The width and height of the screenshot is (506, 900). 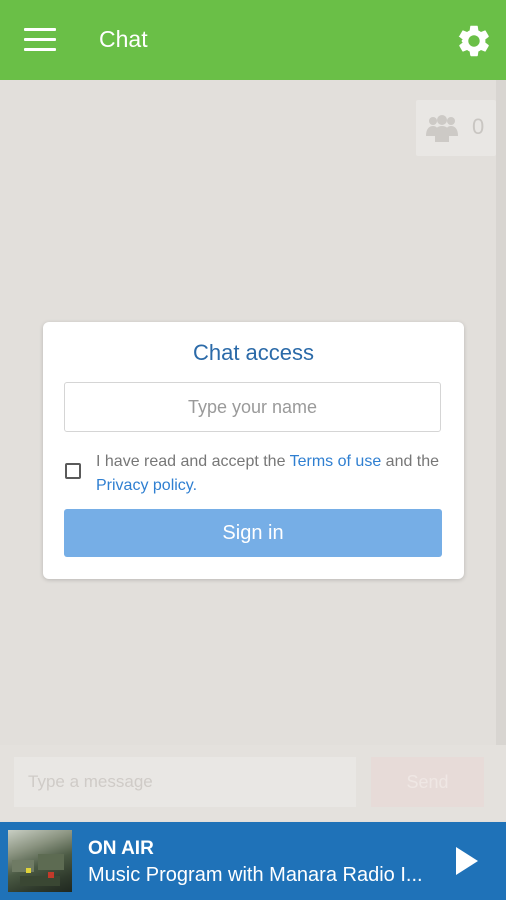 I want to click on album-art-thumbnail, so click(x=40, y=861).